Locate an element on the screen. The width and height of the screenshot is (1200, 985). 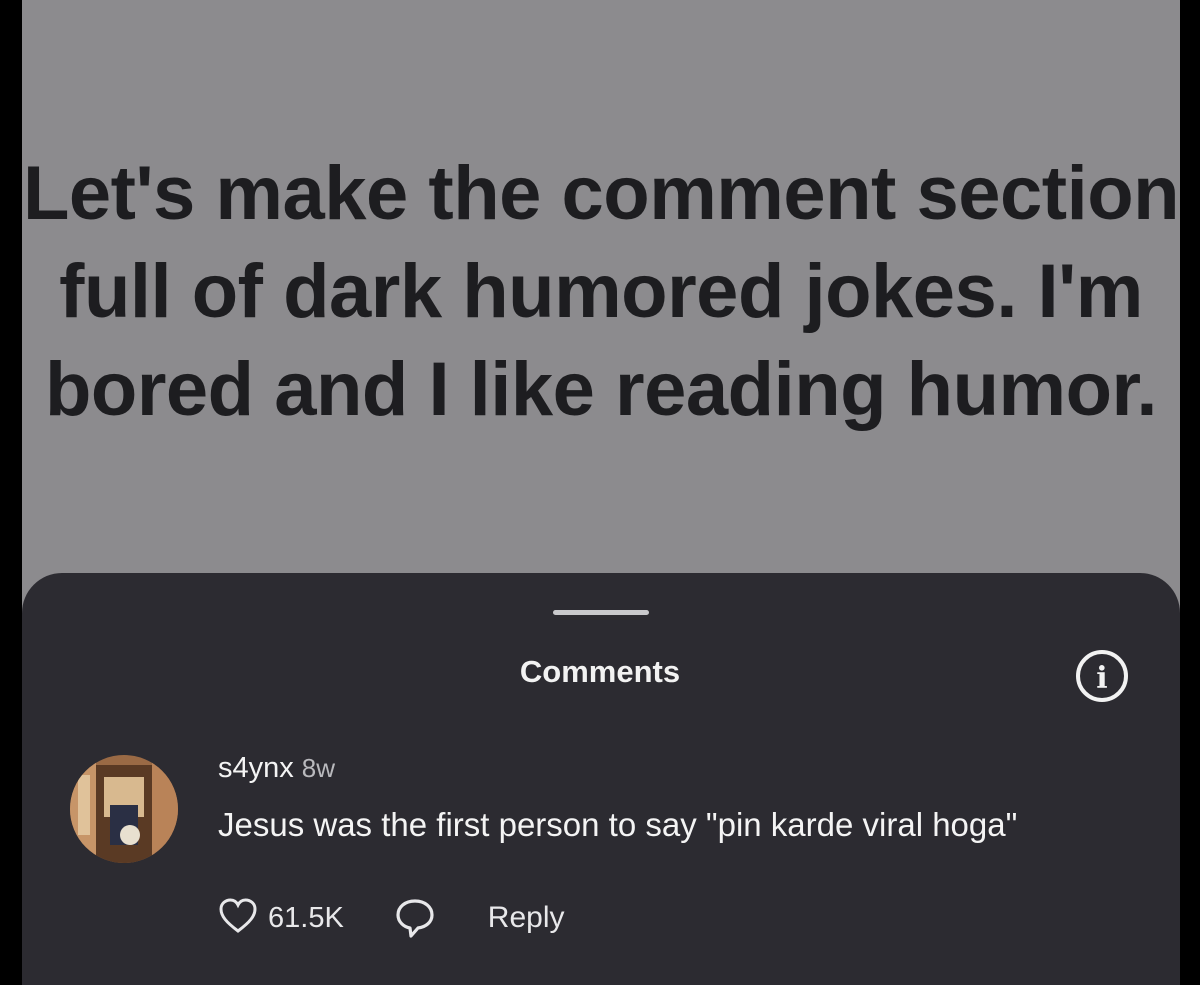
comment-username: s4ynx is located at coordinates (256, 768).